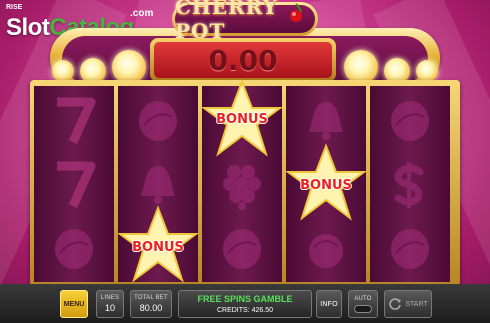 The image size is (490, 323). Describe the element at coordinates (262, 310) in the screenshot. I see `credits-value: 426.50` at that location.